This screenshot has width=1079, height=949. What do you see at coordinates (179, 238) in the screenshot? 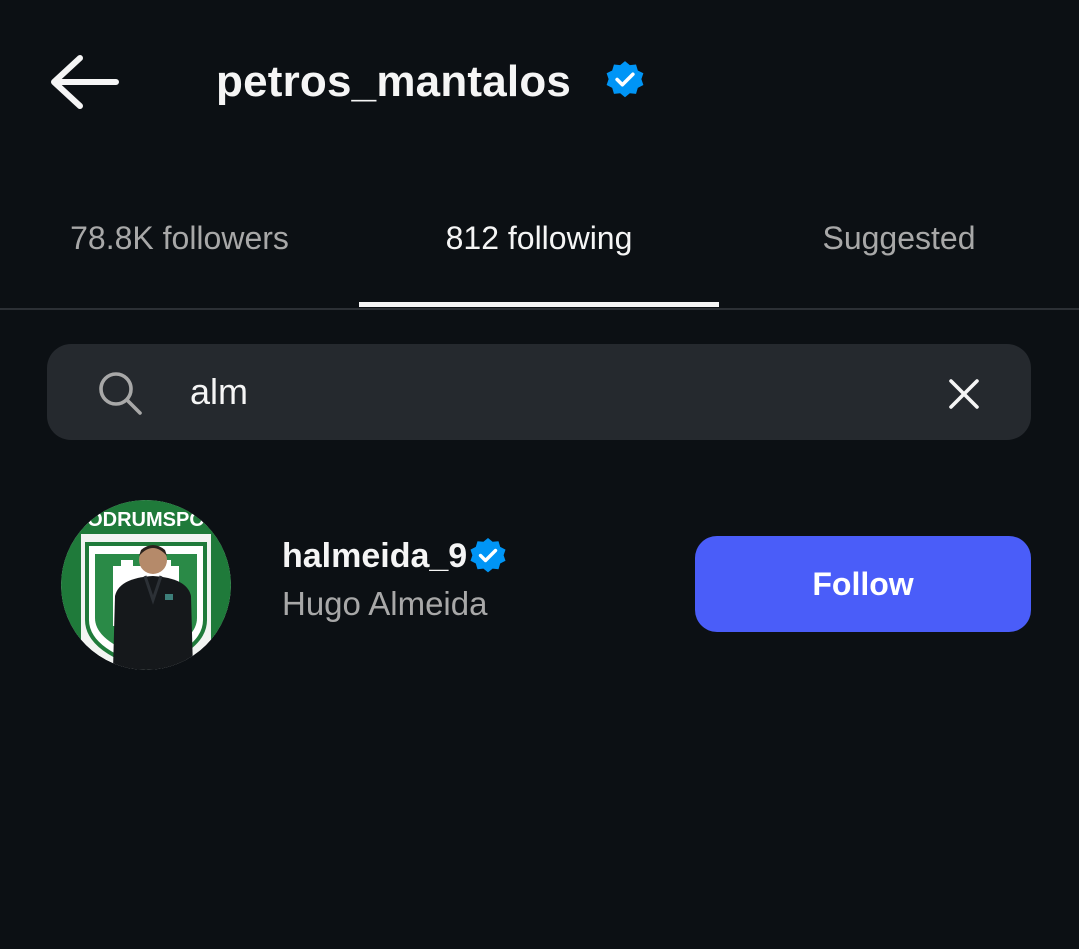
I see `tab-followers: 78.8K followers` at bounding box center [179, 238].